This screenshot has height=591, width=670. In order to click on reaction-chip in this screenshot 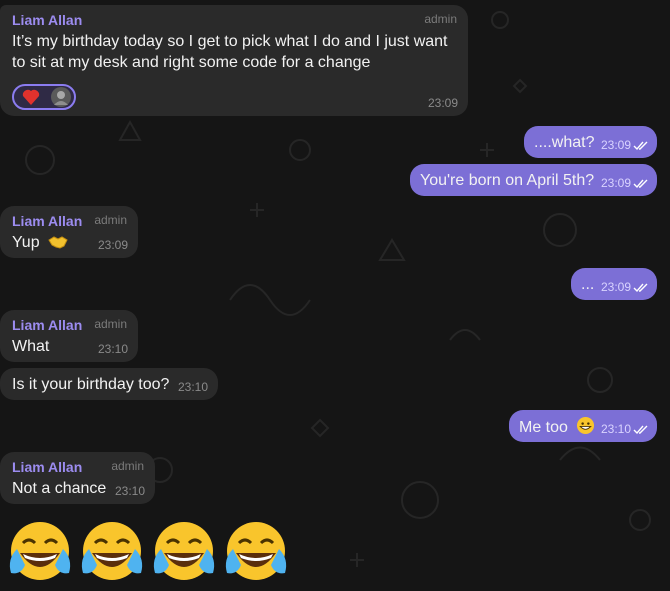, I will do `click(44, 97)`.